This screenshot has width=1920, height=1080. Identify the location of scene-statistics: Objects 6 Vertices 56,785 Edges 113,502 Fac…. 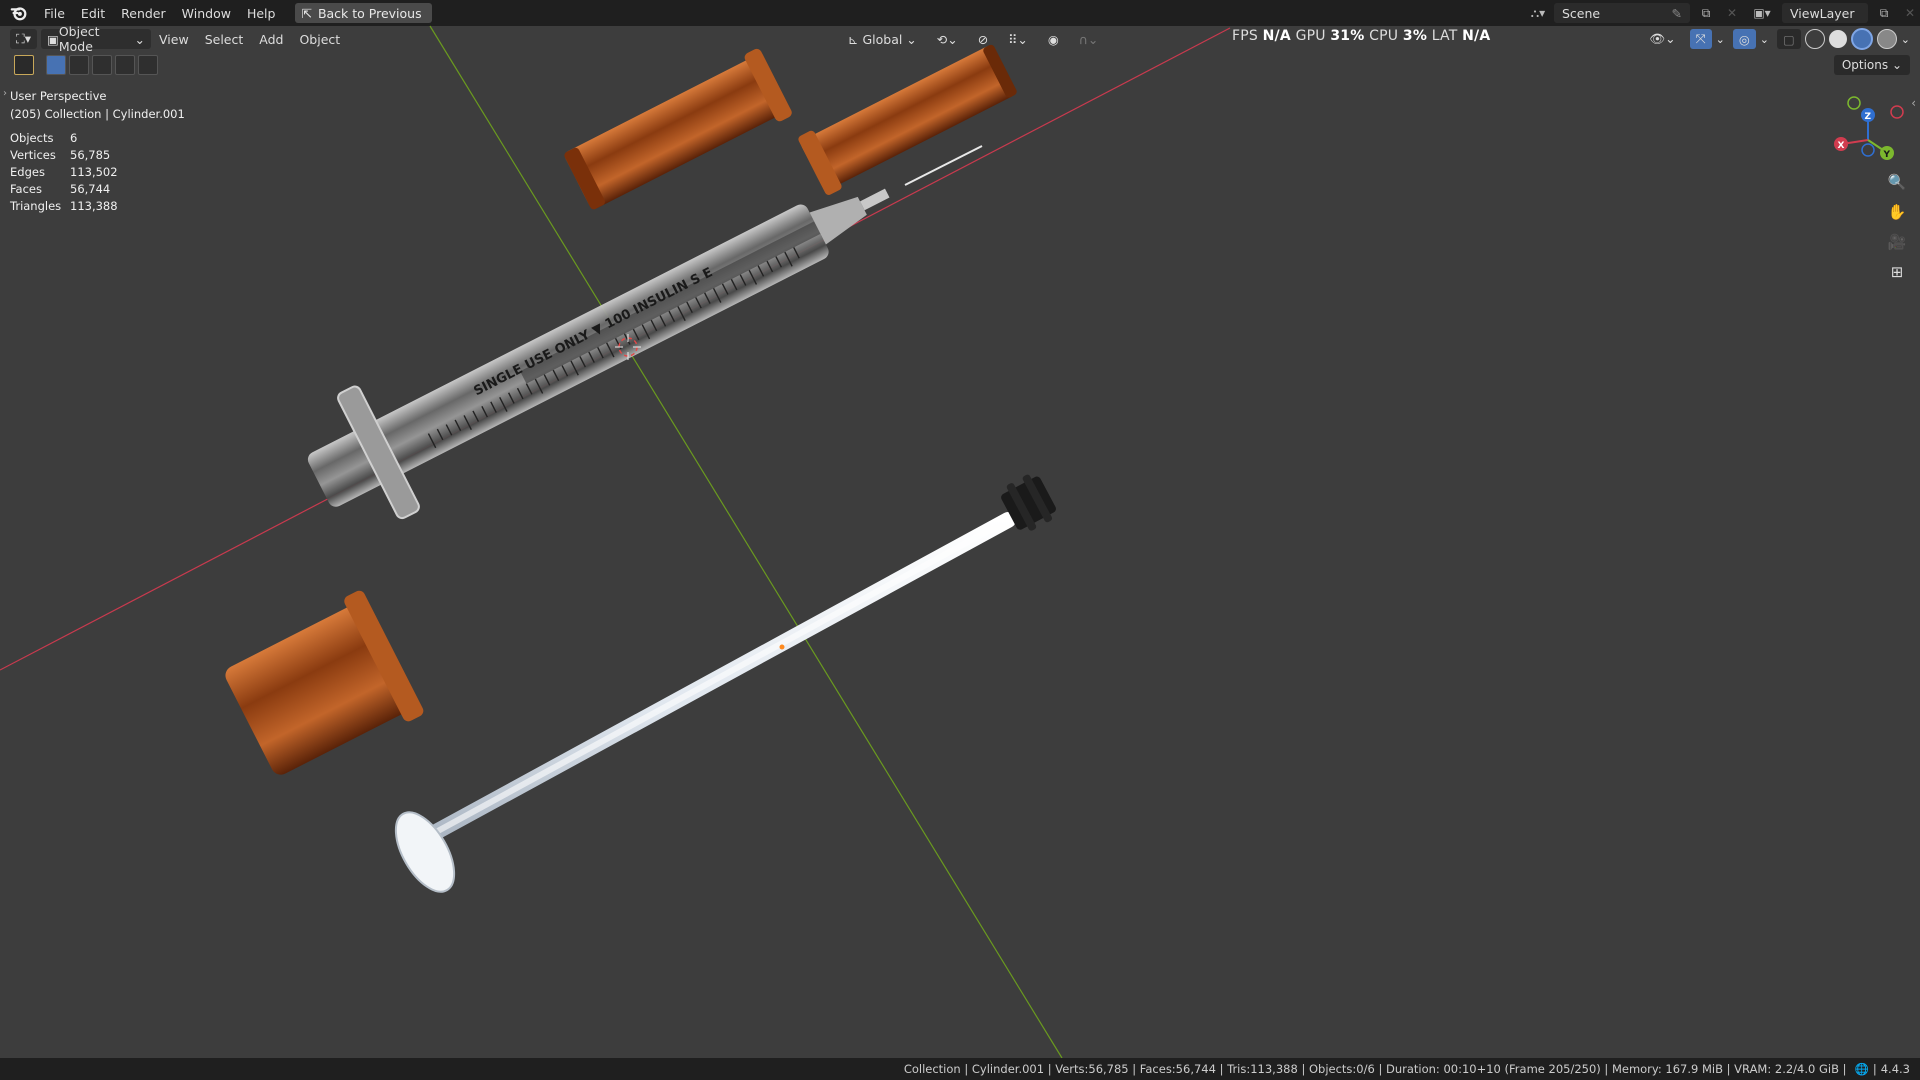
(64, 173).